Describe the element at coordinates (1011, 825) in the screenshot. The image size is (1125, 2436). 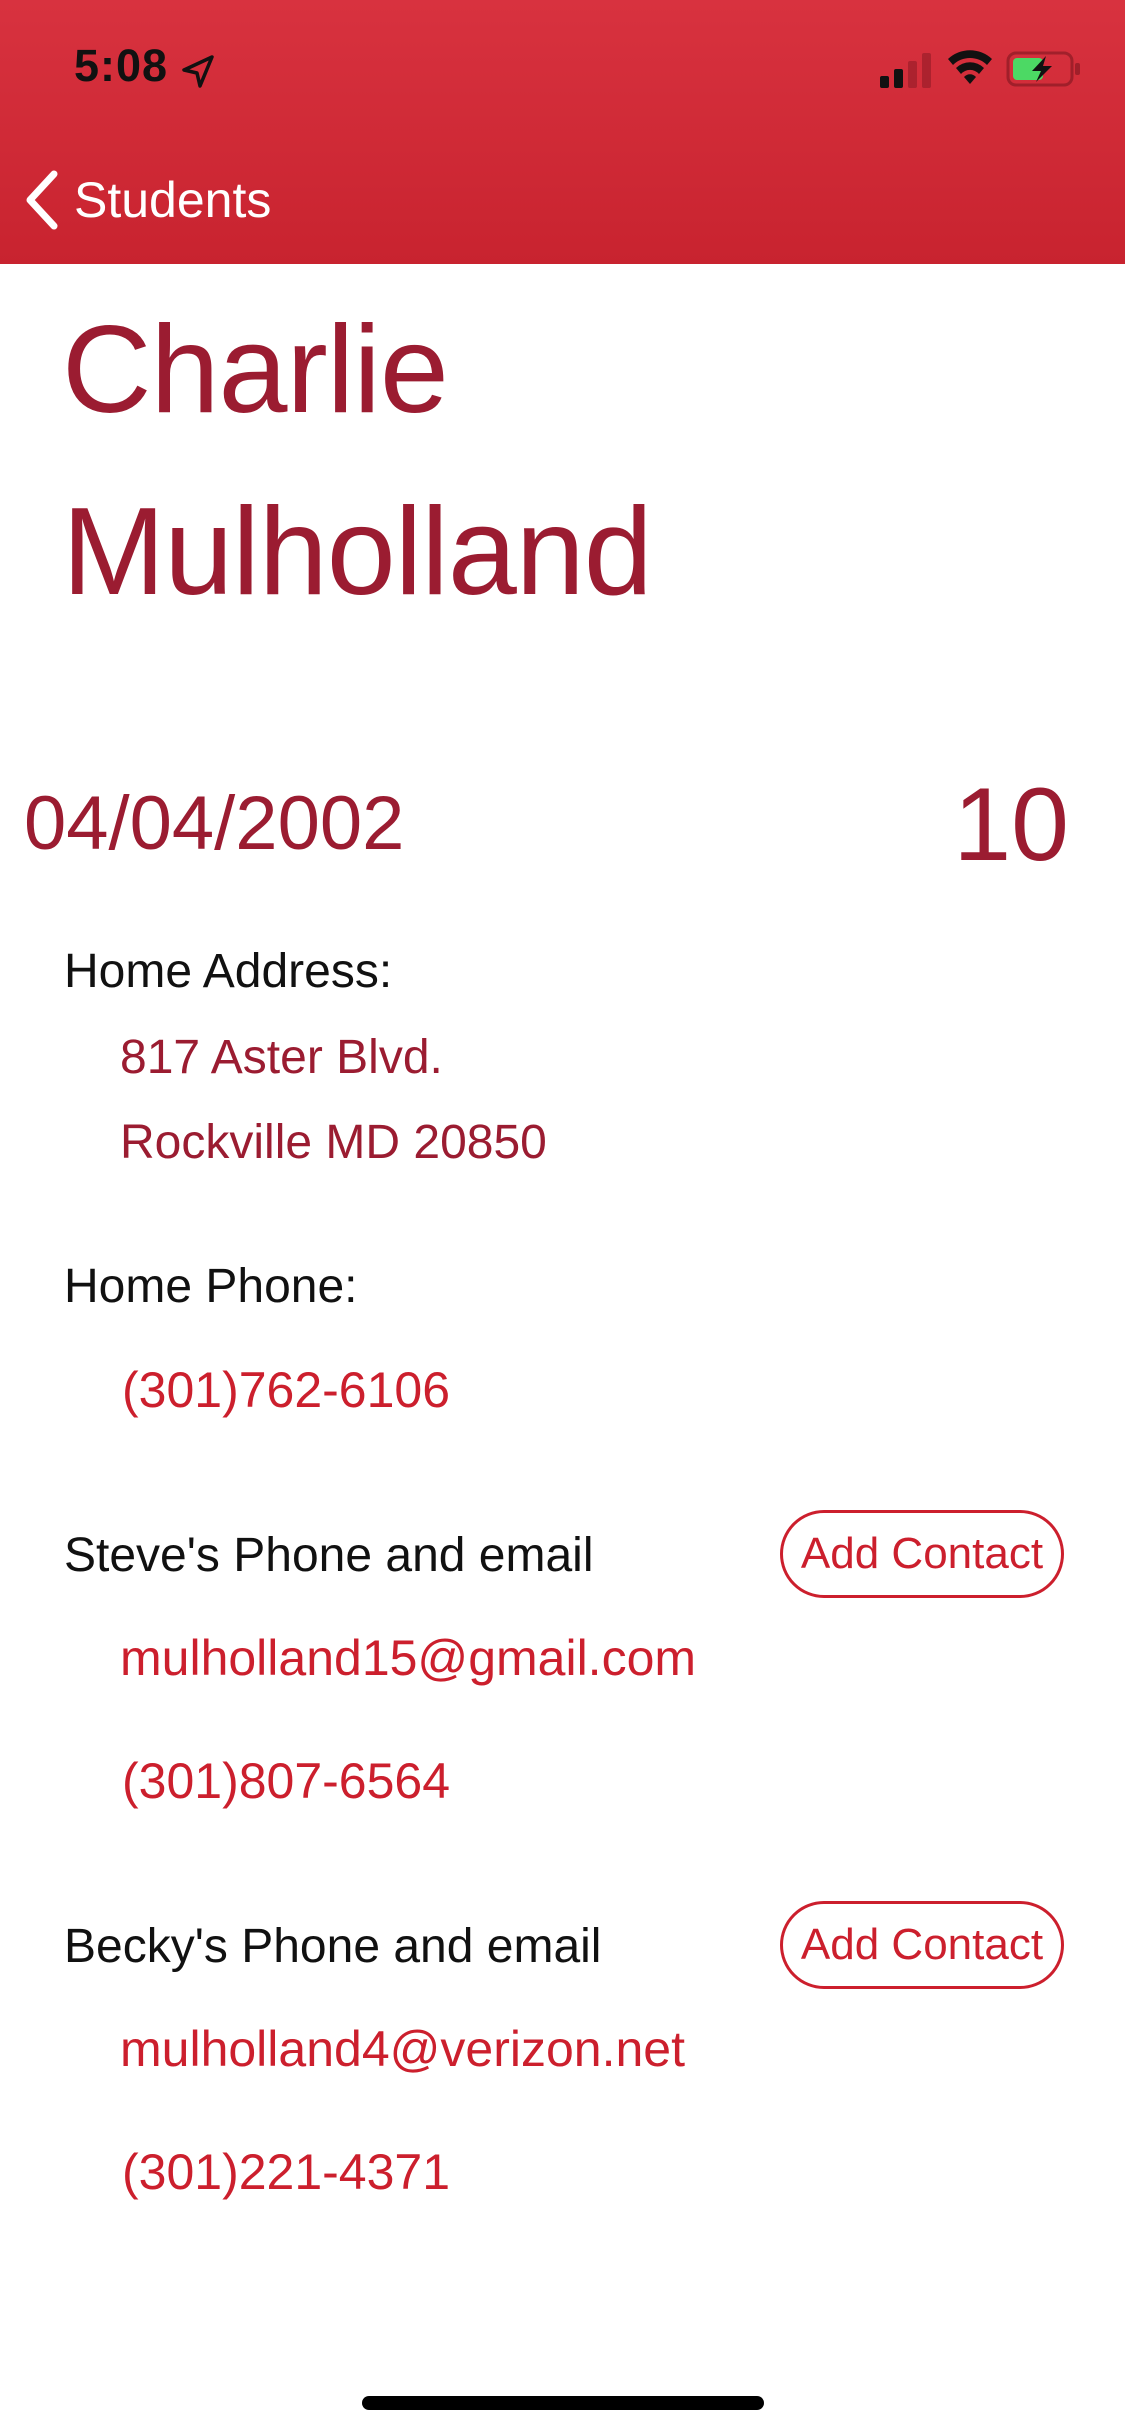
I see `student-grade: 10` at that location.